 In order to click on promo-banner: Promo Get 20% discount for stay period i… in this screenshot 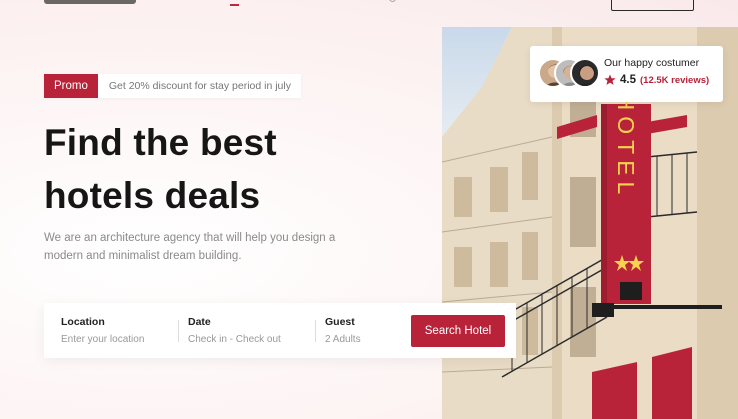, I will do `click(172, 86)`.